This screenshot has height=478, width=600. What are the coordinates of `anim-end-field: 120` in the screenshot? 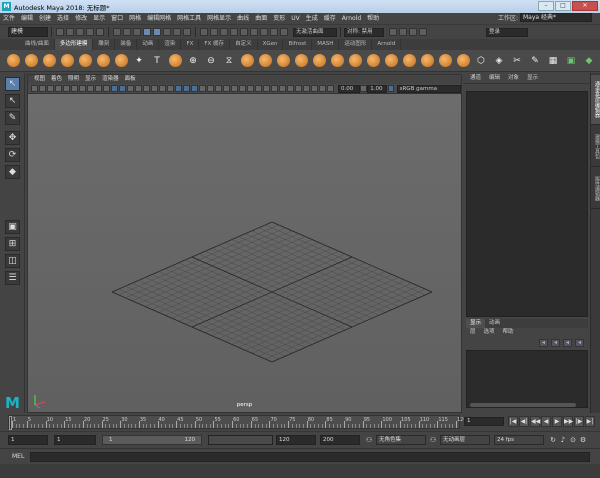 It's located at (296, 440).